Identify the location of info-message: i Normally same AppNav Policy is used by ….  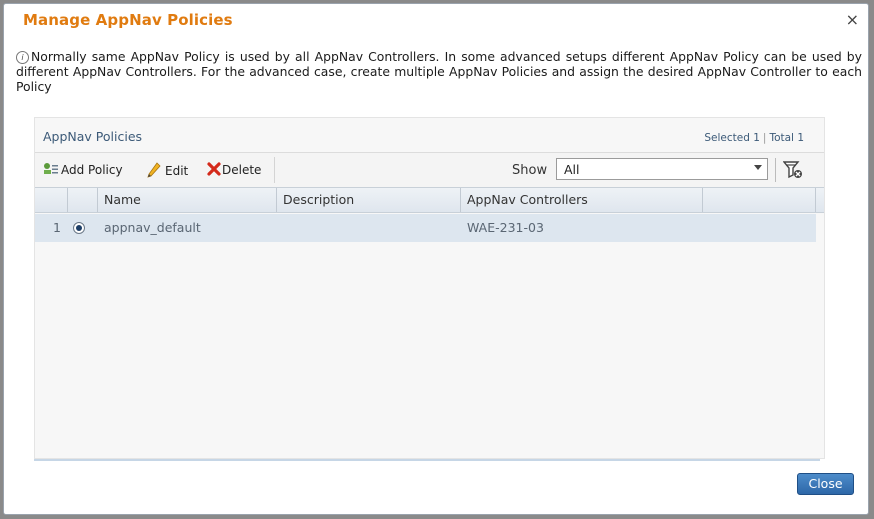
(439, 71).